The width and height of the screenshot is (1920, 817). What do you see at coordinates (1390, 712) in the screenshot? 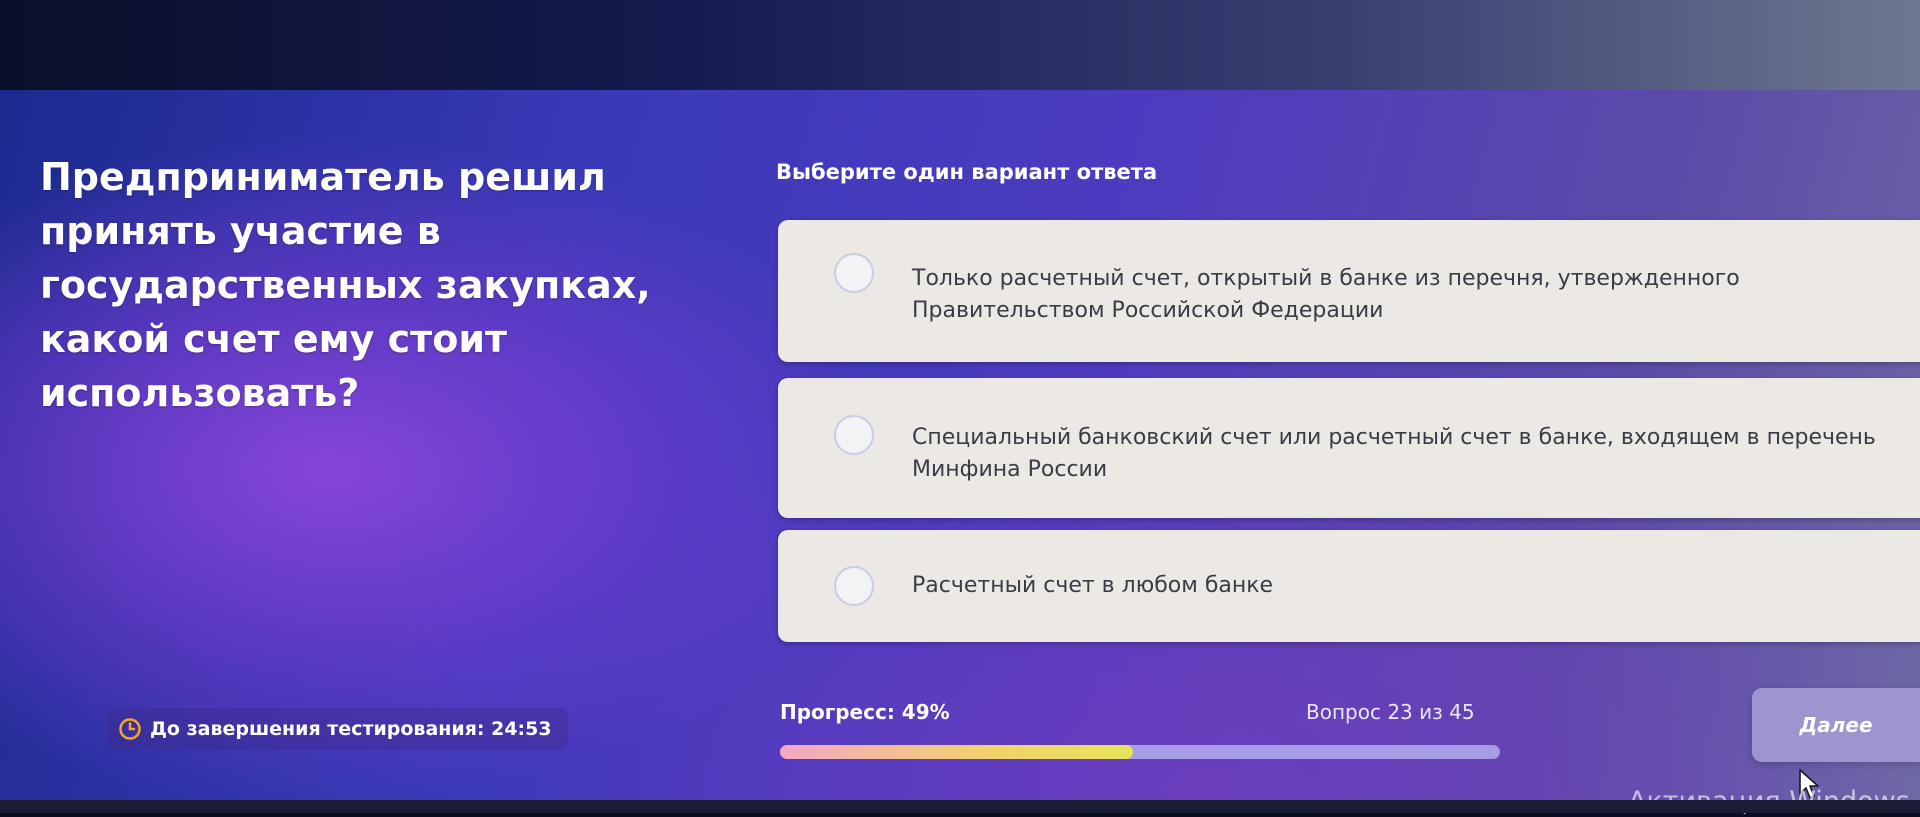
I see `question-counter: Вопрос 23 из 45` at bounding box center [1390, 712].